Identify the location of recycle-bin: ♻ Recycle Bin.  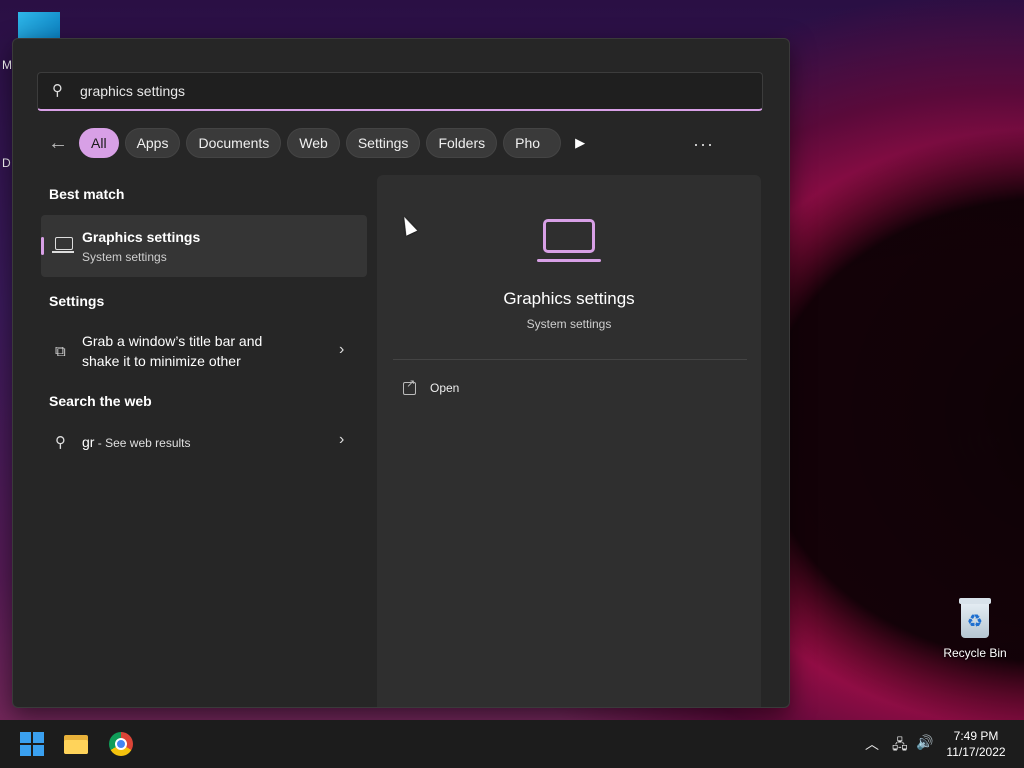
(975, 629).